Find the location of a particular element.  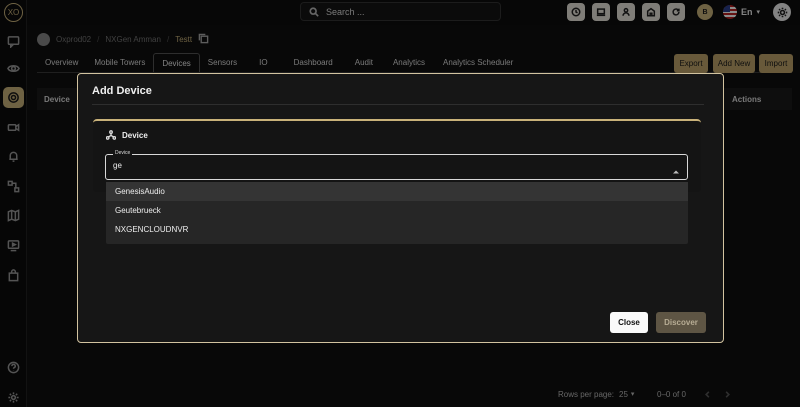

section-header: Device is located at coordinates (127, 135).